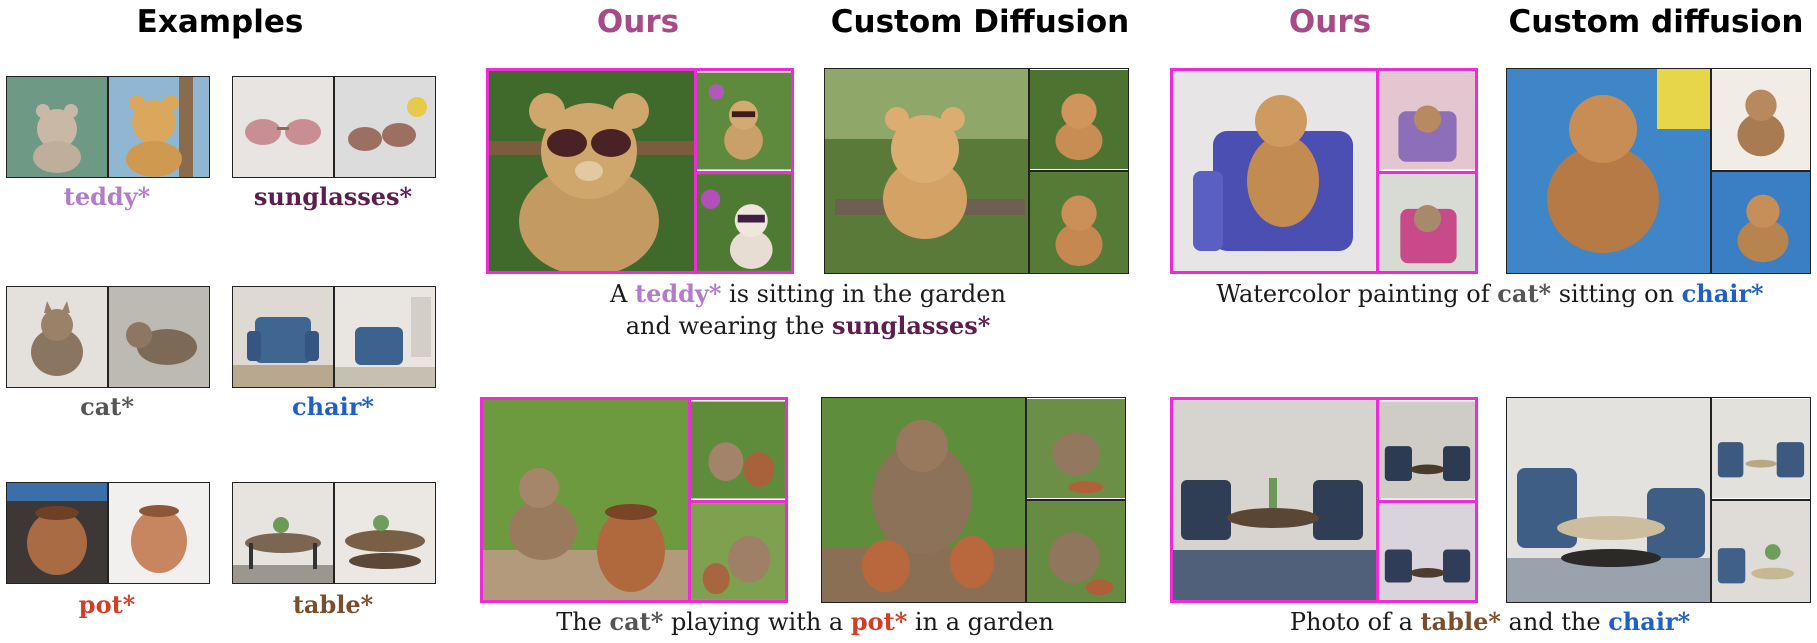 The height and width of the screenshot is (643, 1817). I want to click on ours-header-left: Ours, so click(638, 22).